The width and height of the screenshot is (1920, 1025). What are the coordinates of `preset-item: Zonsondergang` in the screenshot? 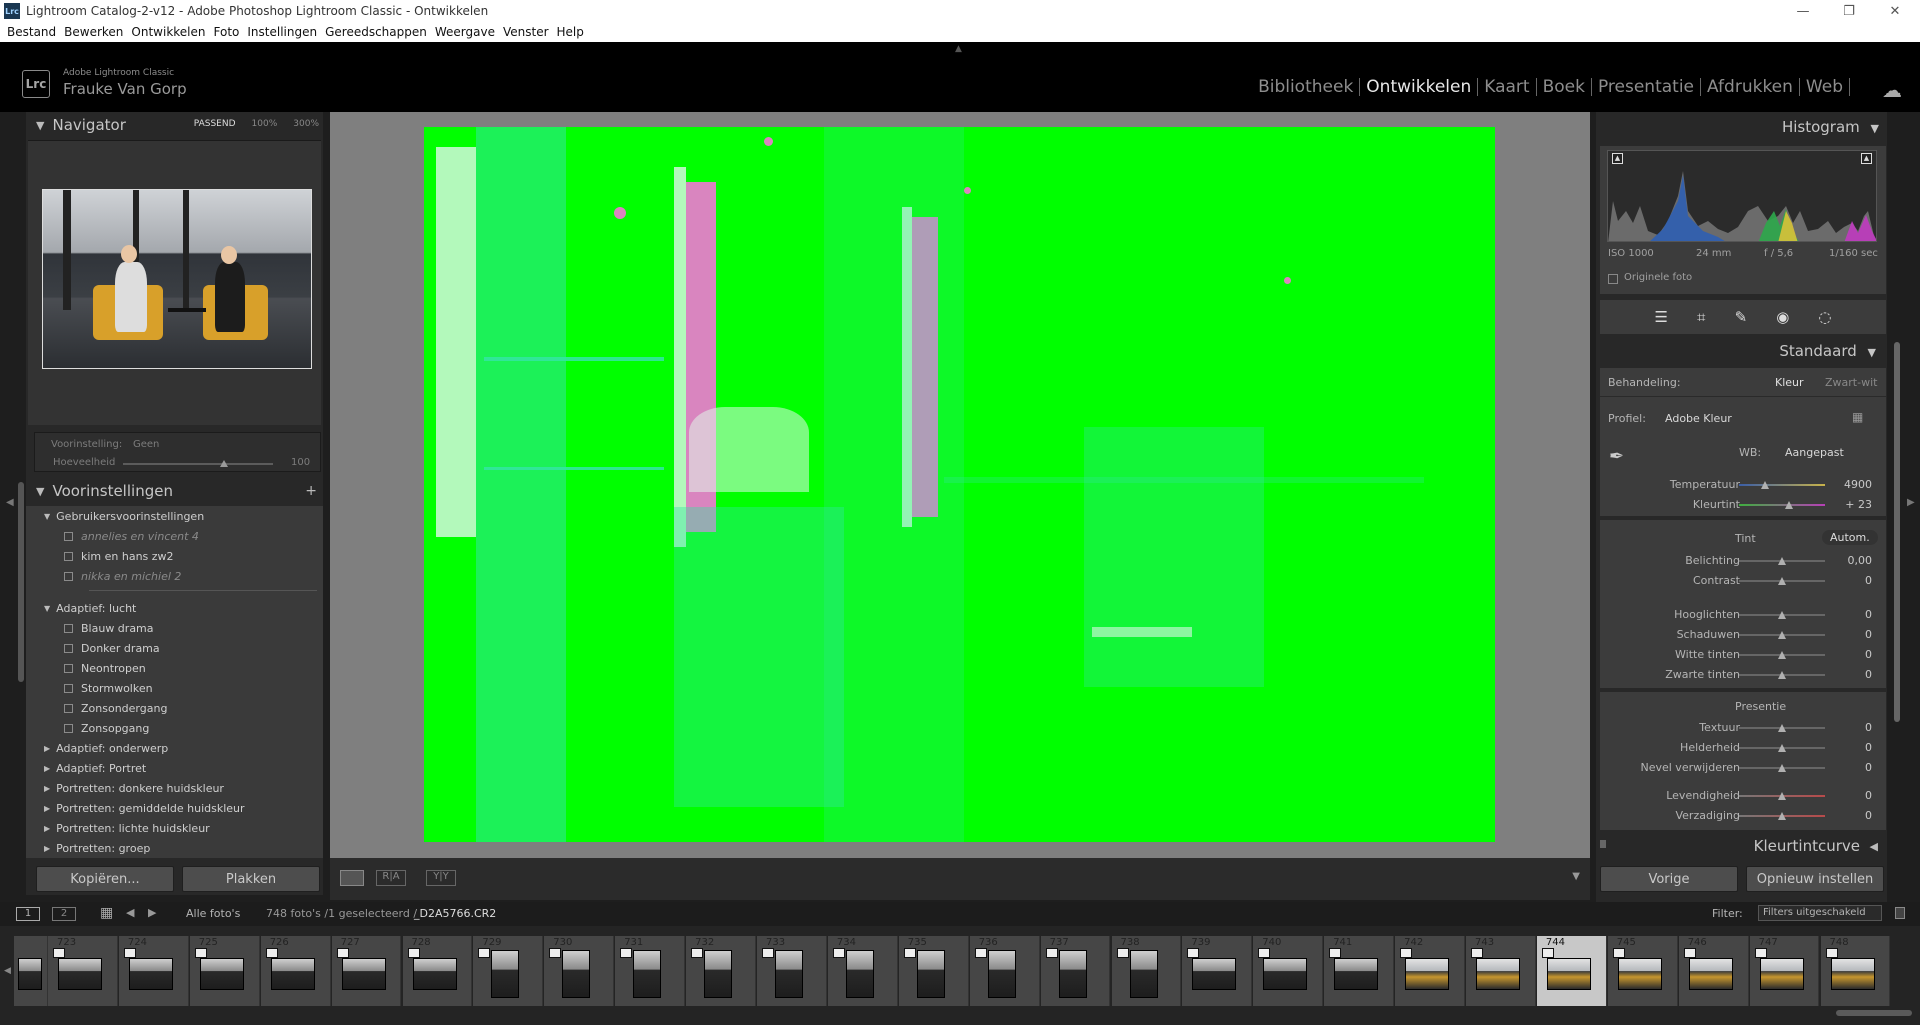 It's located at (174, 708).